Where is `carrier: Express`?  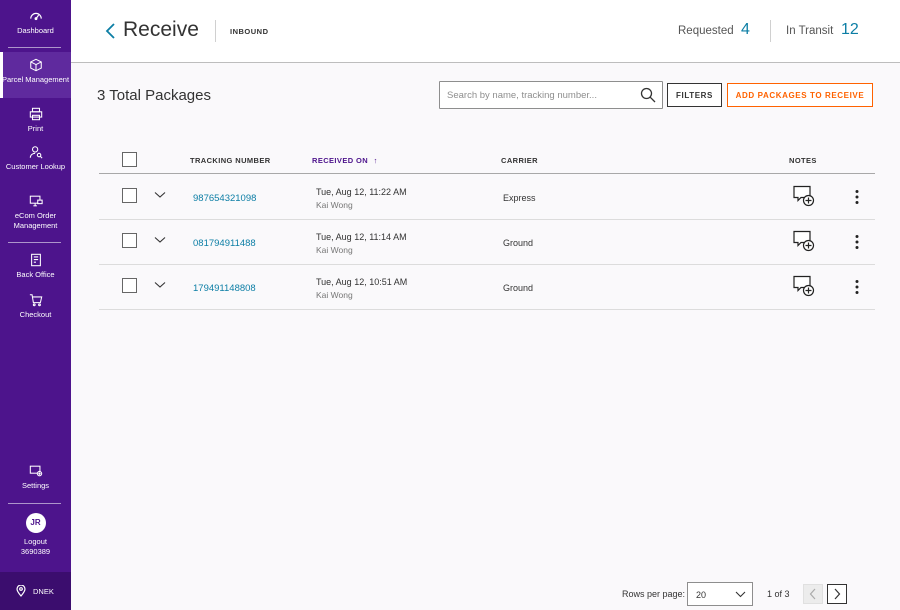
carrier: Express is located at coordinates (519, 198).